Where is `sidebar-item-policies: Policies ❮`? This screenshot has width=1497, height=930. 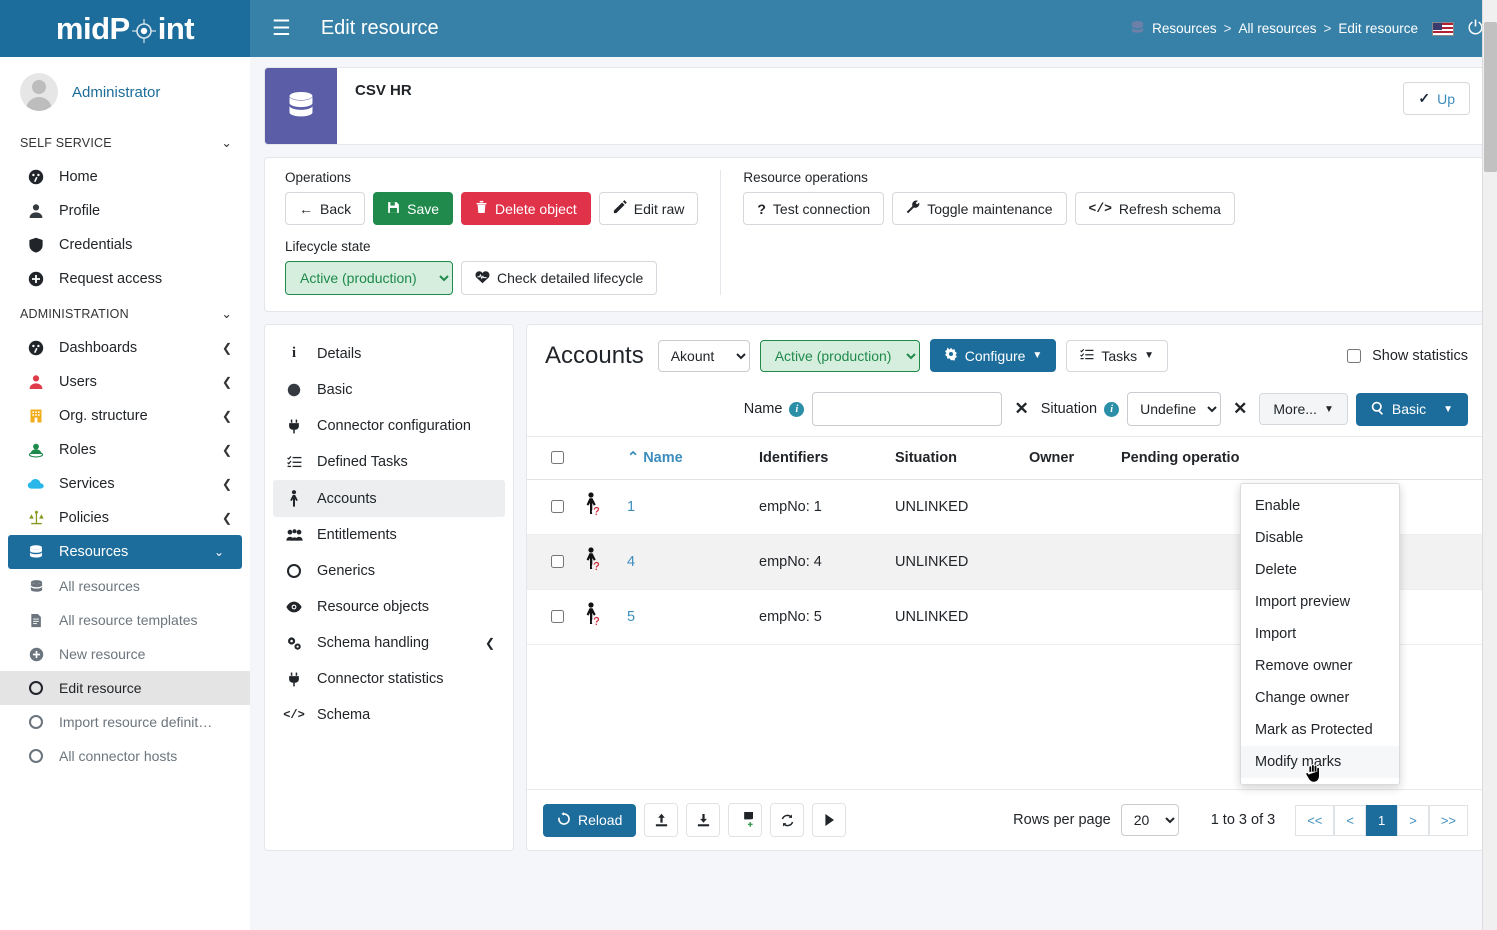 sidebar-item-policies: Policies ❮ is located at coordinates (125, 518).